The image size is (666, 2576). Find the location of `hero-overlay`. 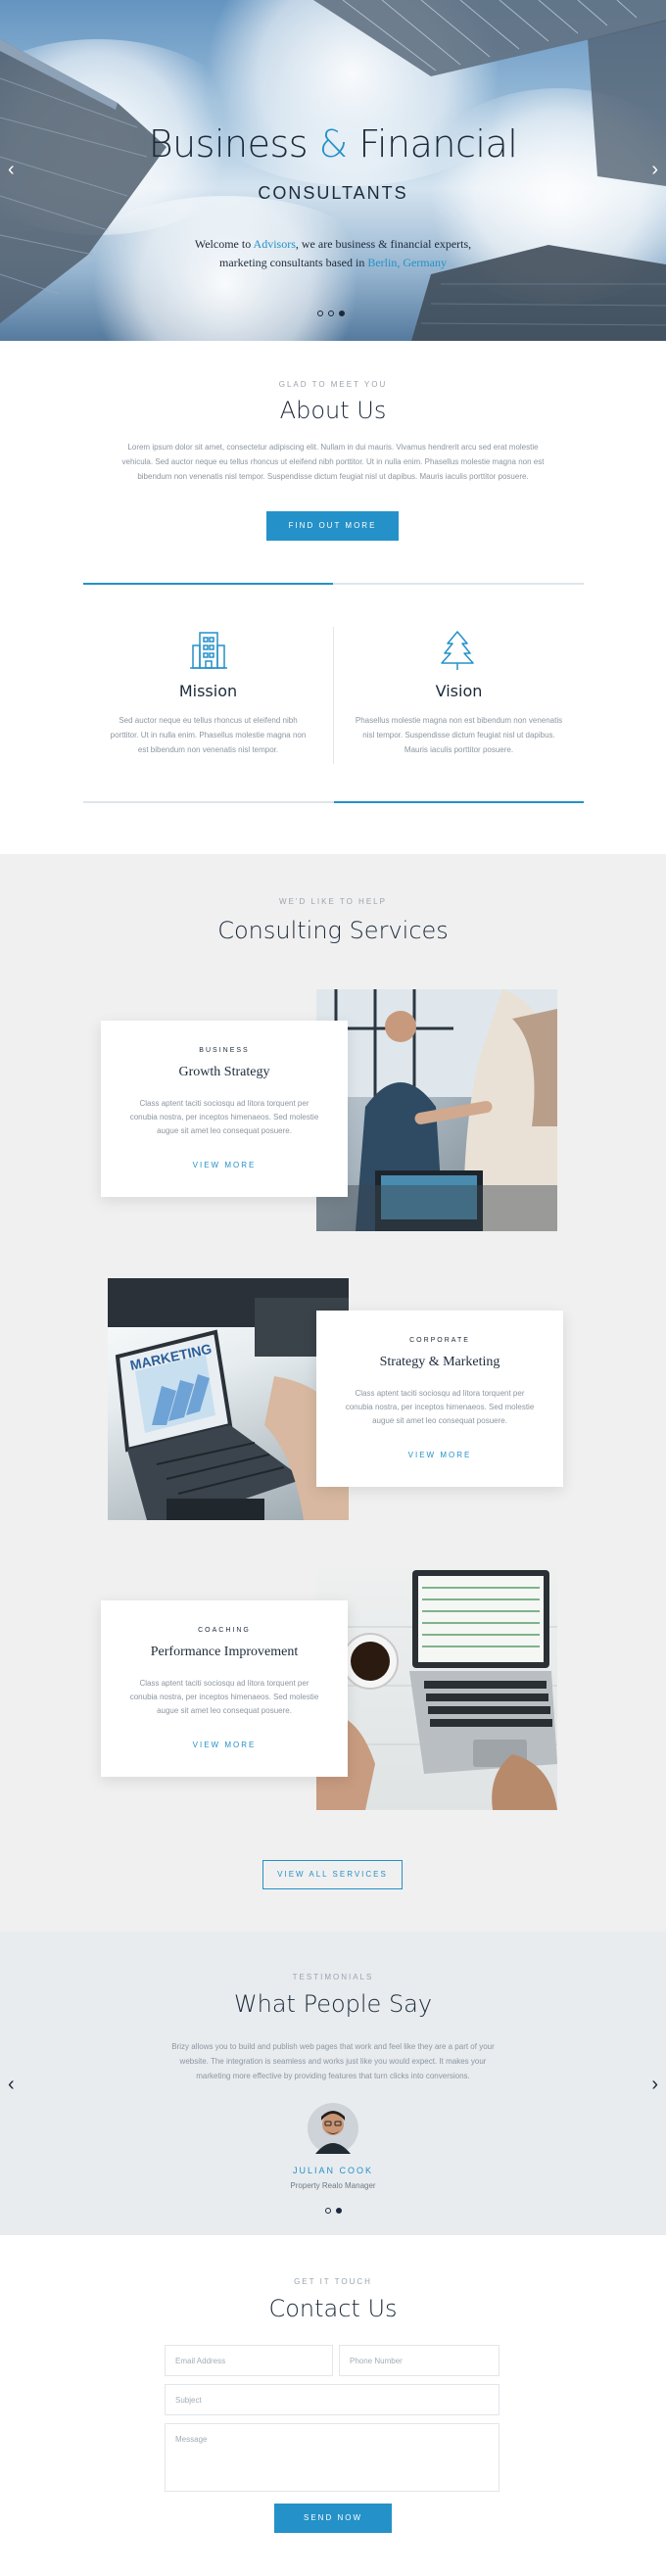

hero-overlay is located at coordinates (333, 170).